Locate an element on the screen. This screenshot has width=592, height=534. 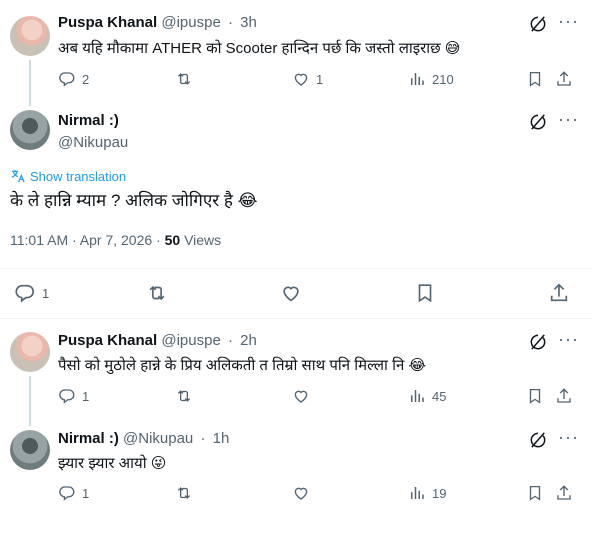
views-button: 45 is located at coordinates (427, 396).